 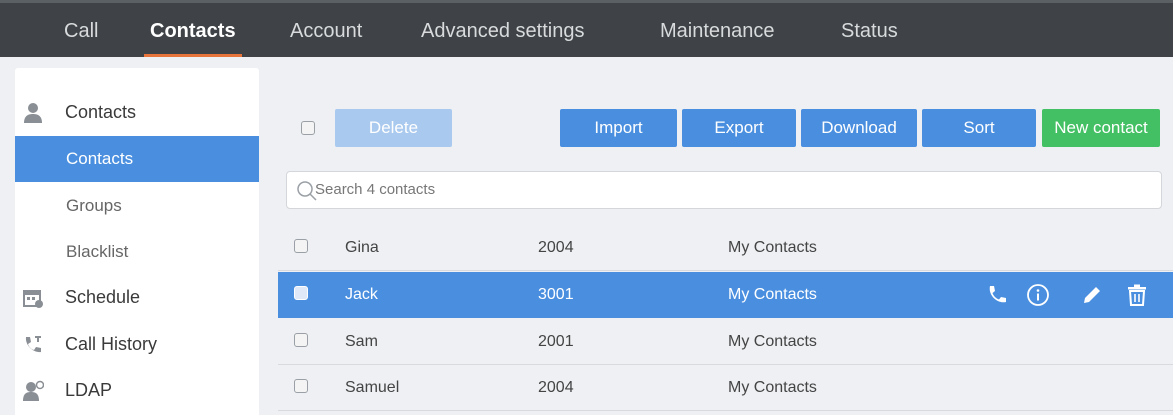 What do you see at coordinates (111, 343) in the screenshot?
I see `sidebar-item-label: Call History` at bounding box center [111, 343].